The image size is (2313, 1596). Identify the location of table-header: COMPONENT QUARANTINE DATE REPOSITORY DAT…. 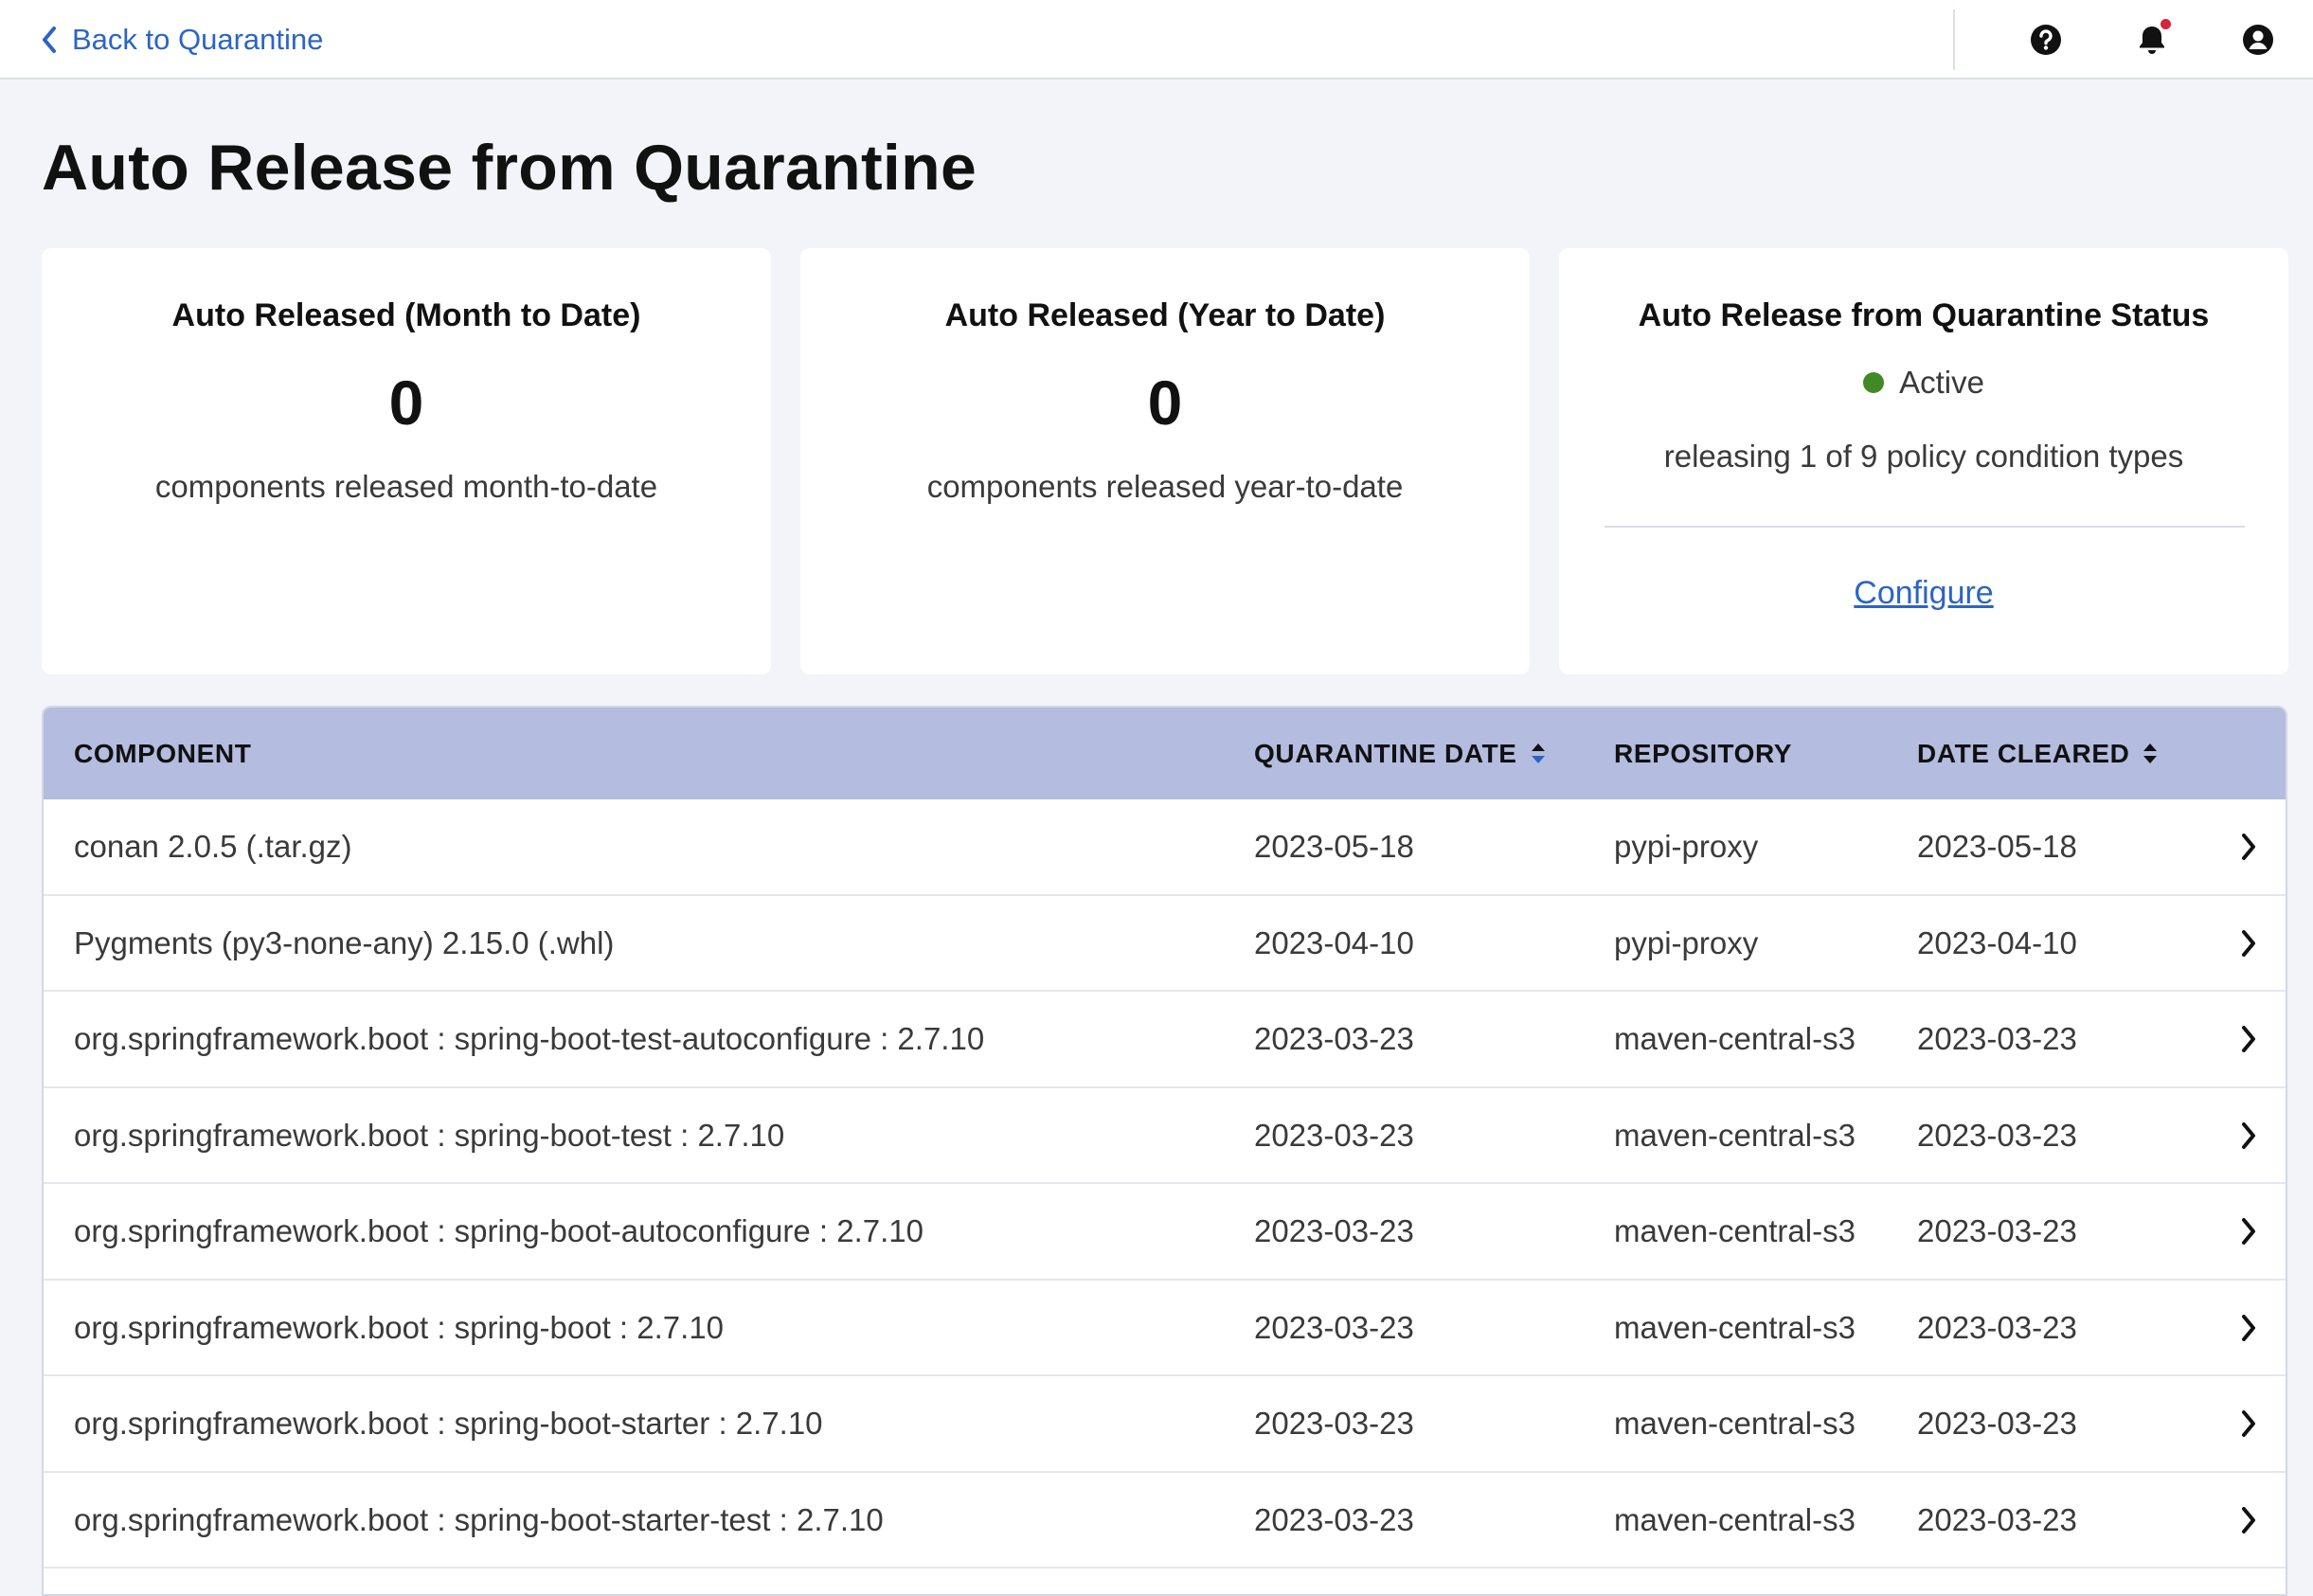
(1165, 753).